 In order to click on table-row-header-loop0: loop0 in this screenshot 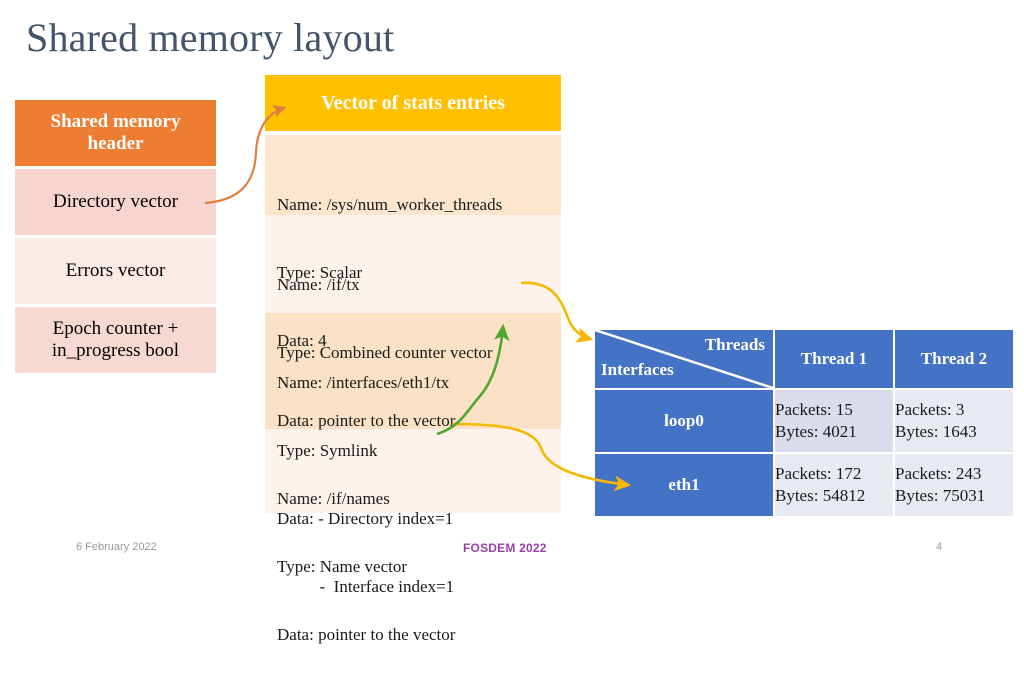, I will do `click(684, 421)`.